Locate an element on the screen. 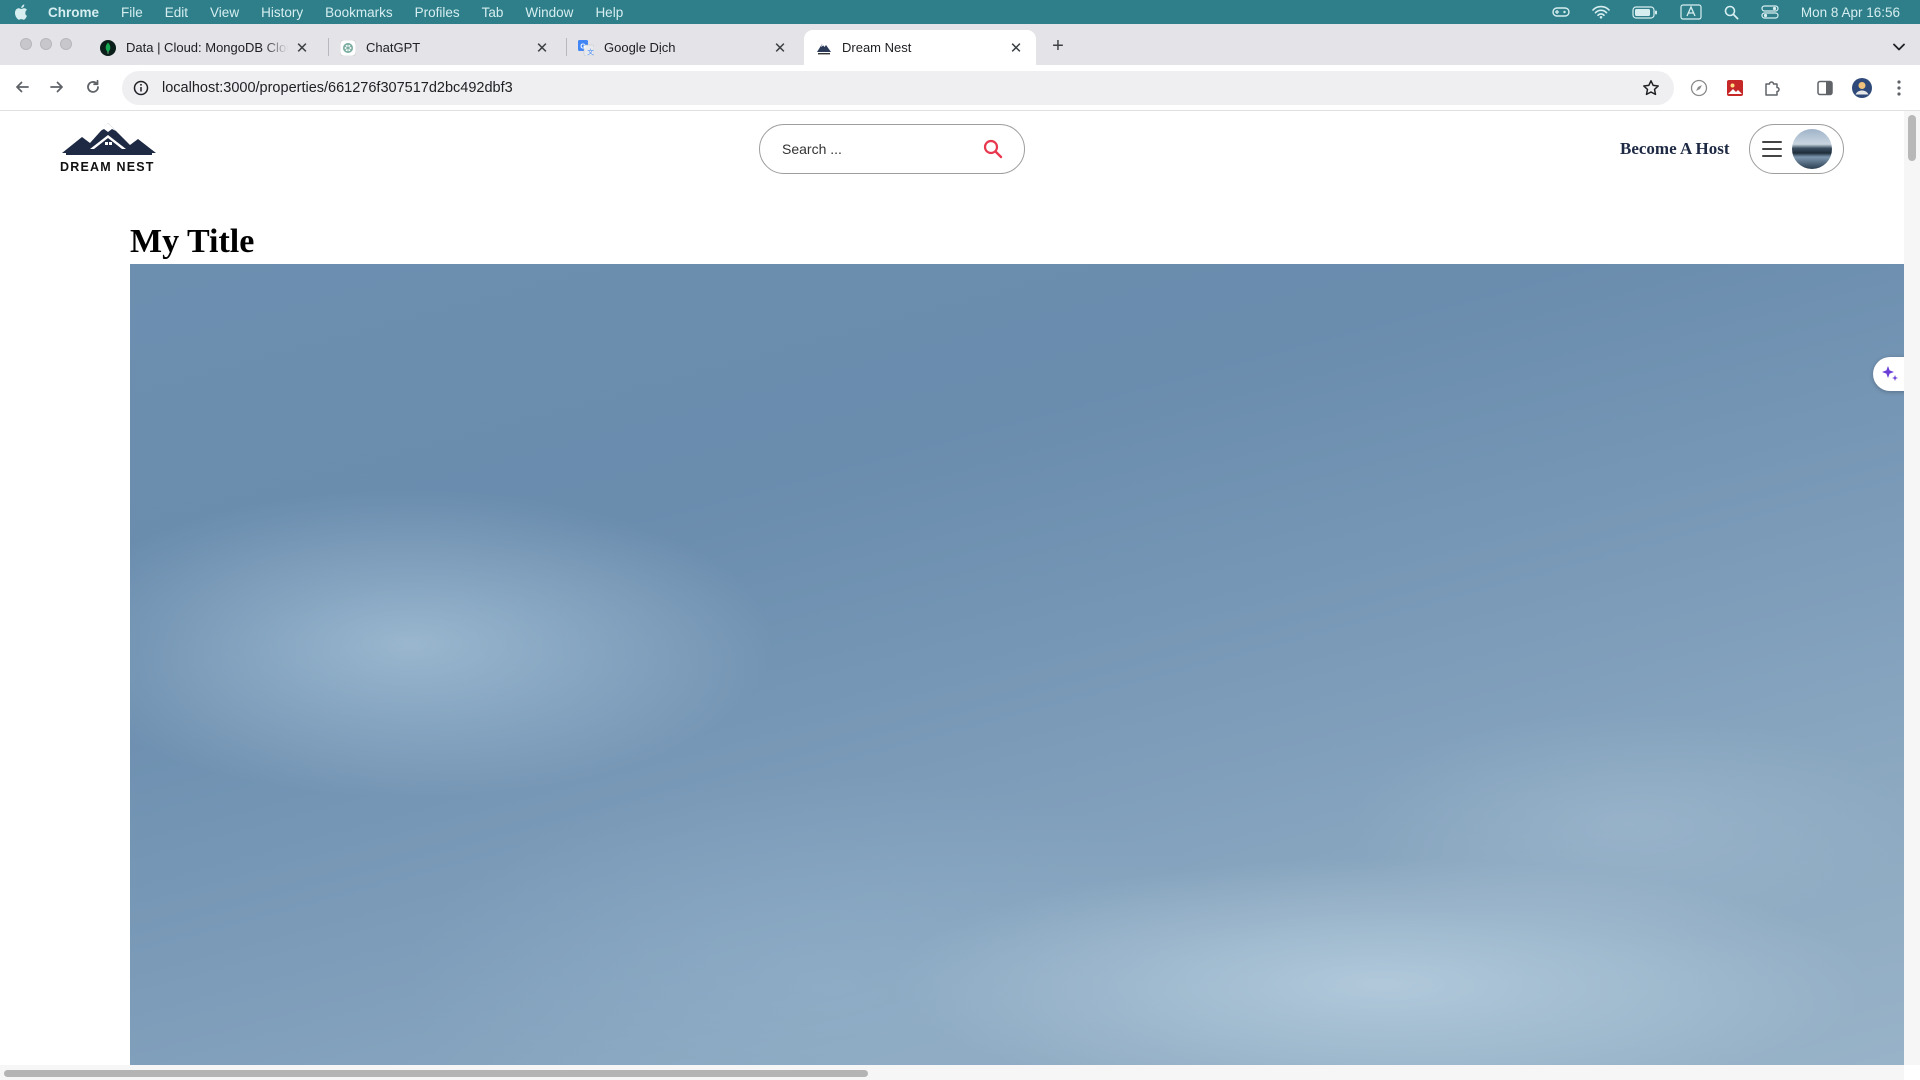  dream-nest-favicon is located at coordinates (824, 48).